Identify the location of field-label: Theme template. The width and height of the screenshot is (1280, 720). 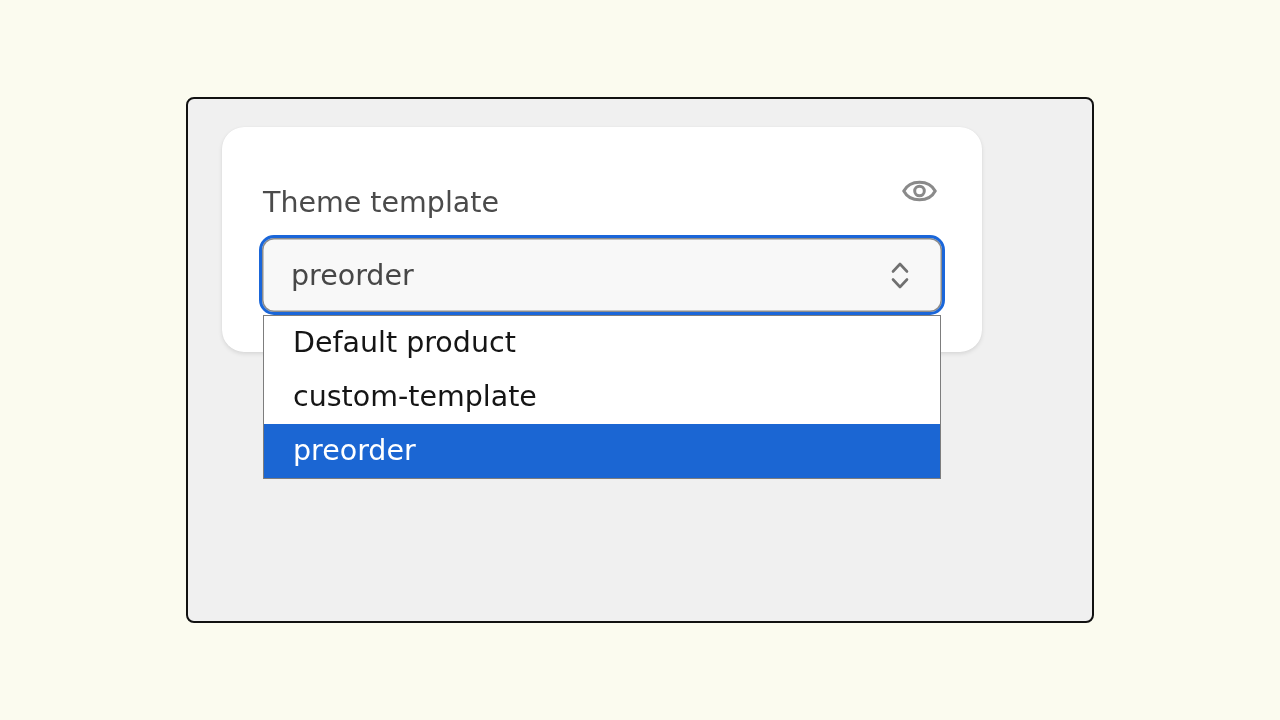
(381, 203).